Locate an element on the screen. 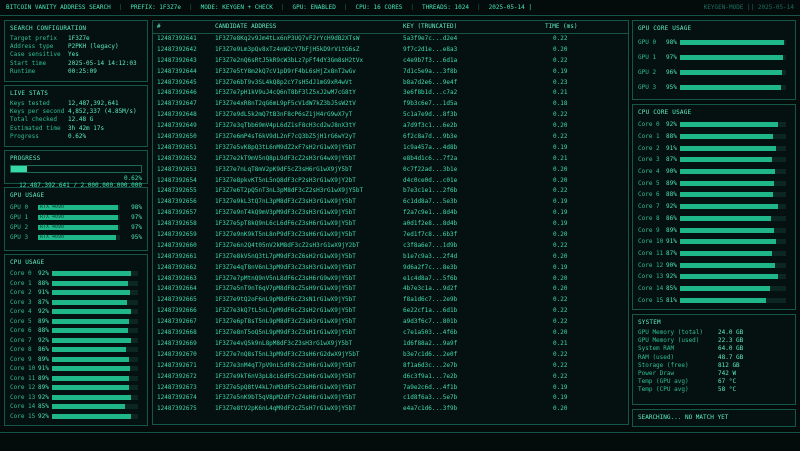 This screenshot has width=800, height=451. usage-label: Core 14 is located at coordinates (23, 407).